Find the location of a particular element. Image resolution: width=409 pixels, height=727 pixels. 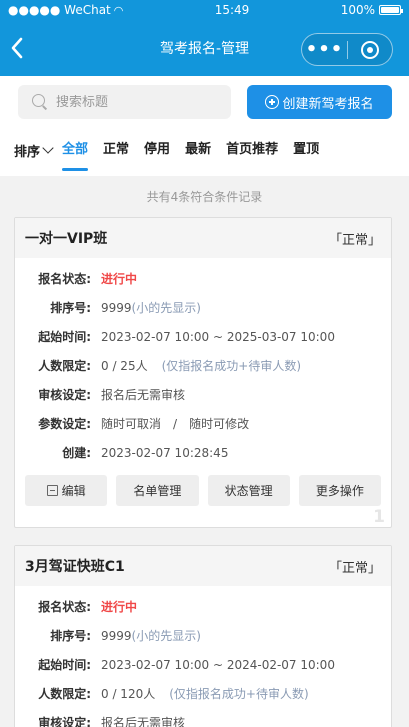

row-label: 创建: is located at coordinates (76, 453).